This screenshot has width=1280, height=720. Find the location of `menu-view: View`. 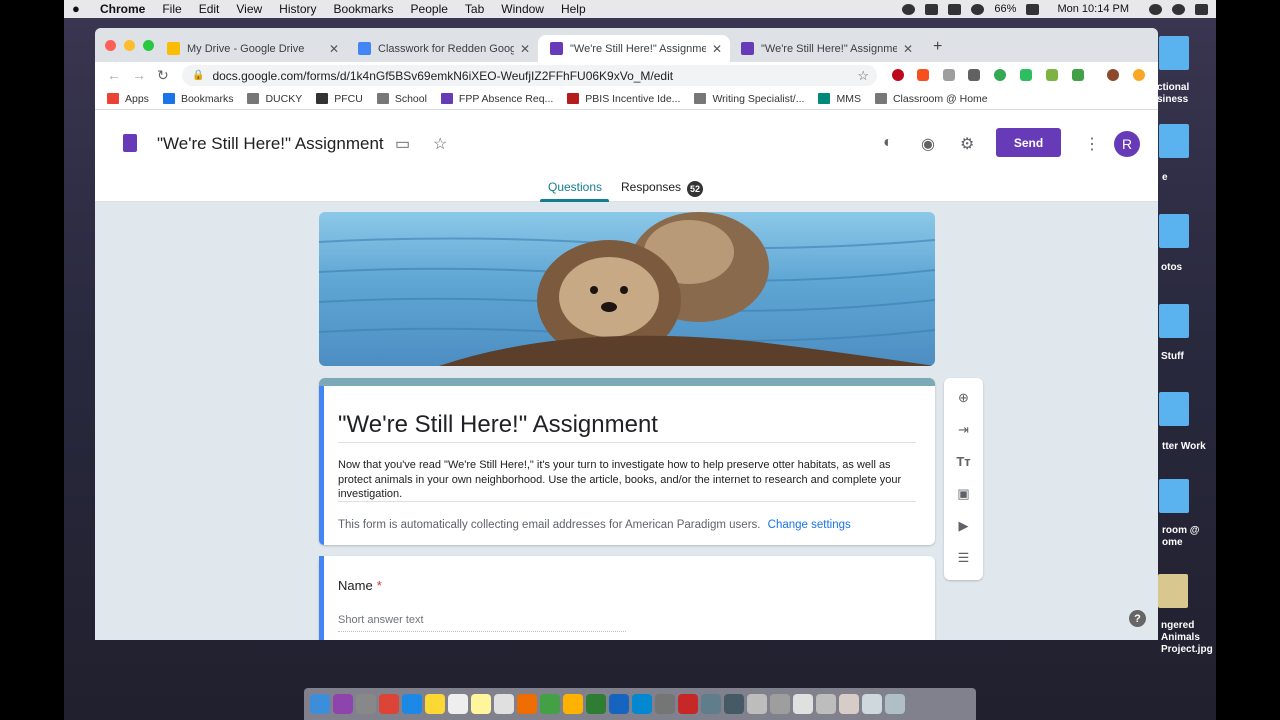

menu-view: View is located at coordinates (249, 9).